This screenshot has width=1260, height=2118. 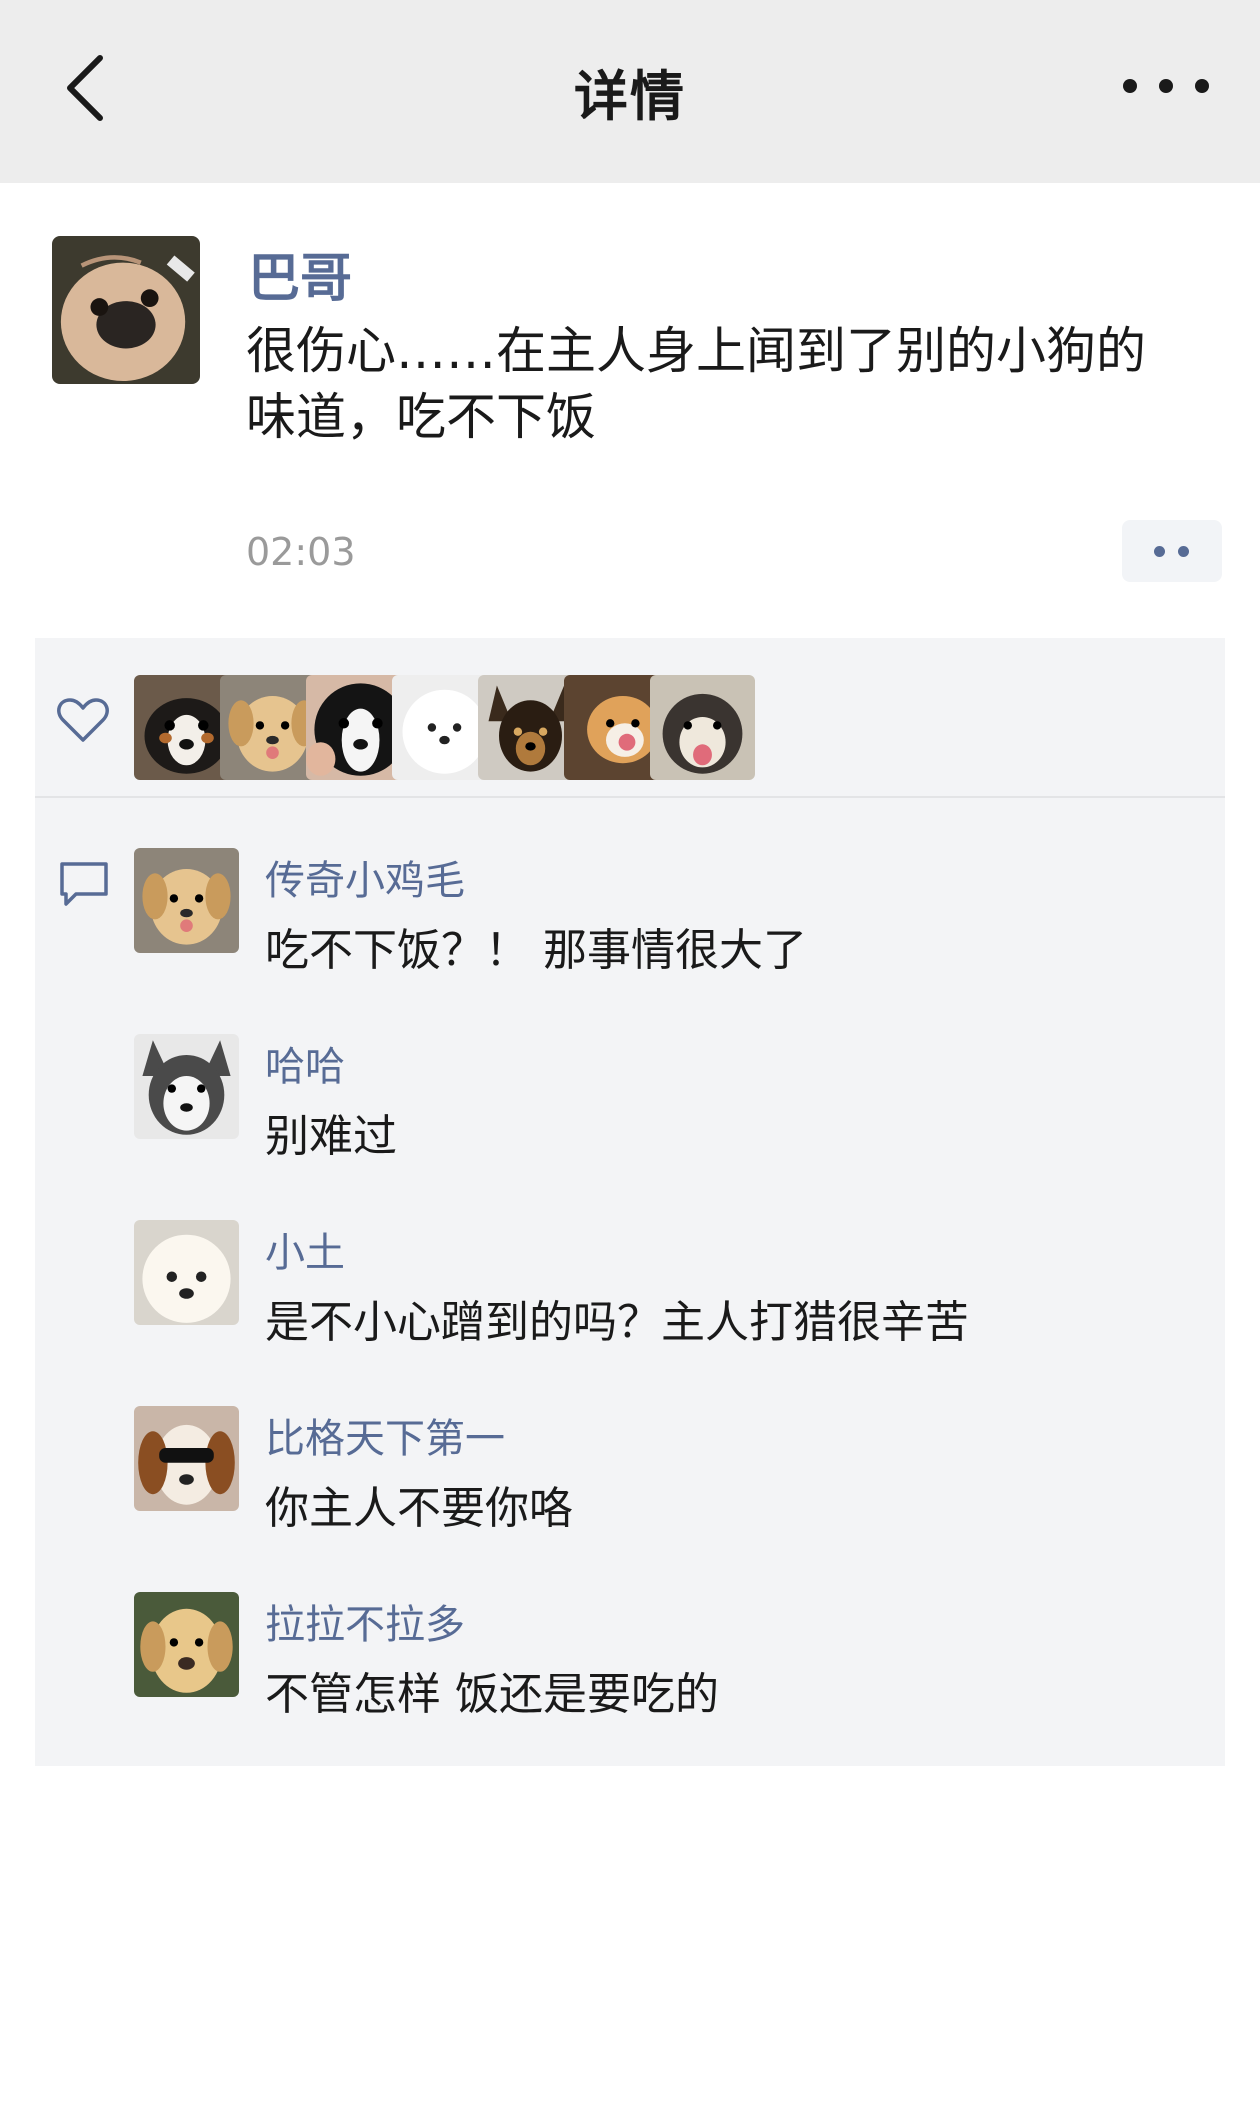 I want to click on commenter-name: 比格天下第一, so click(x=385, y=1435).